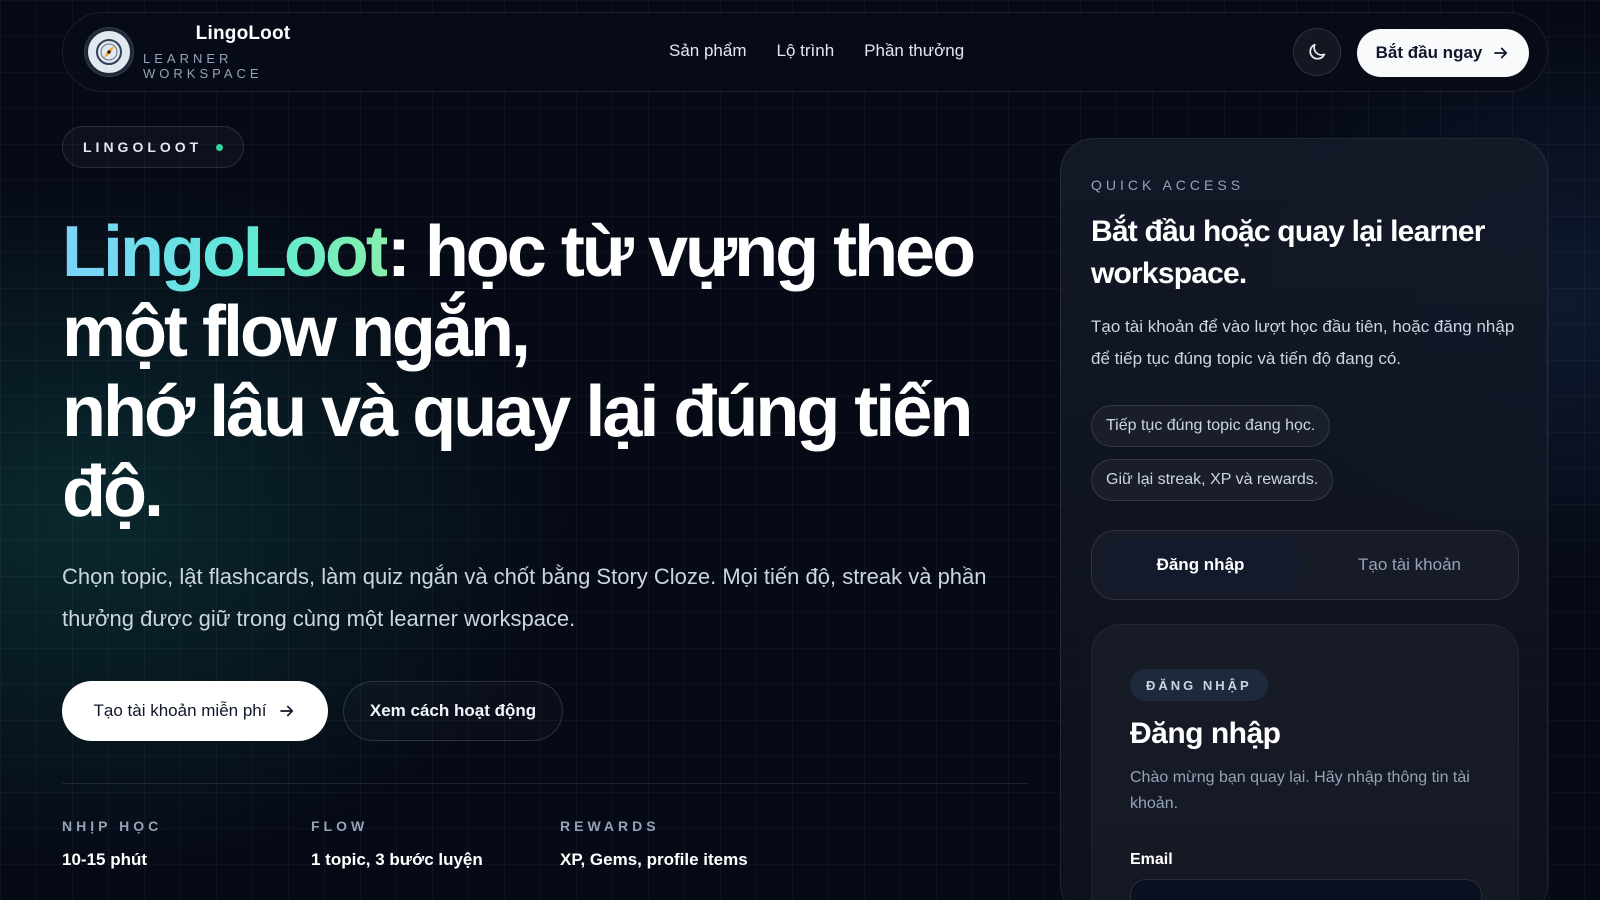 Image resolution: width=1600 pixels, height=900 pixels. Describe the element at coordinates (610, 826) in the screenshot. I see `stat-label: REWARDS` at that location.